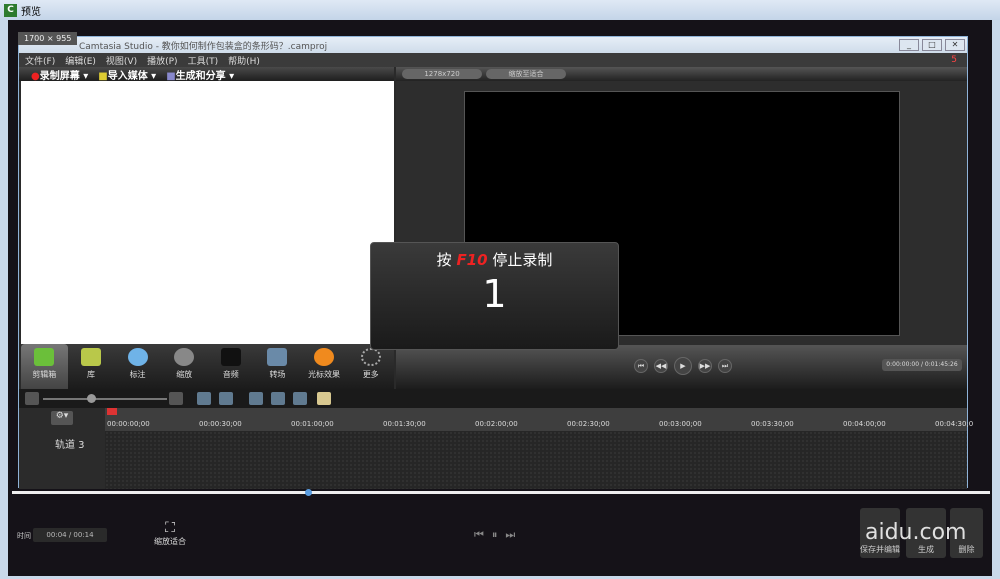 The height and width of the screenshot is (579, 1000). What do you see at coordinates (184, 357) in the screenshot?
I see `magnifier-icon` at bounding box center [184, 357].